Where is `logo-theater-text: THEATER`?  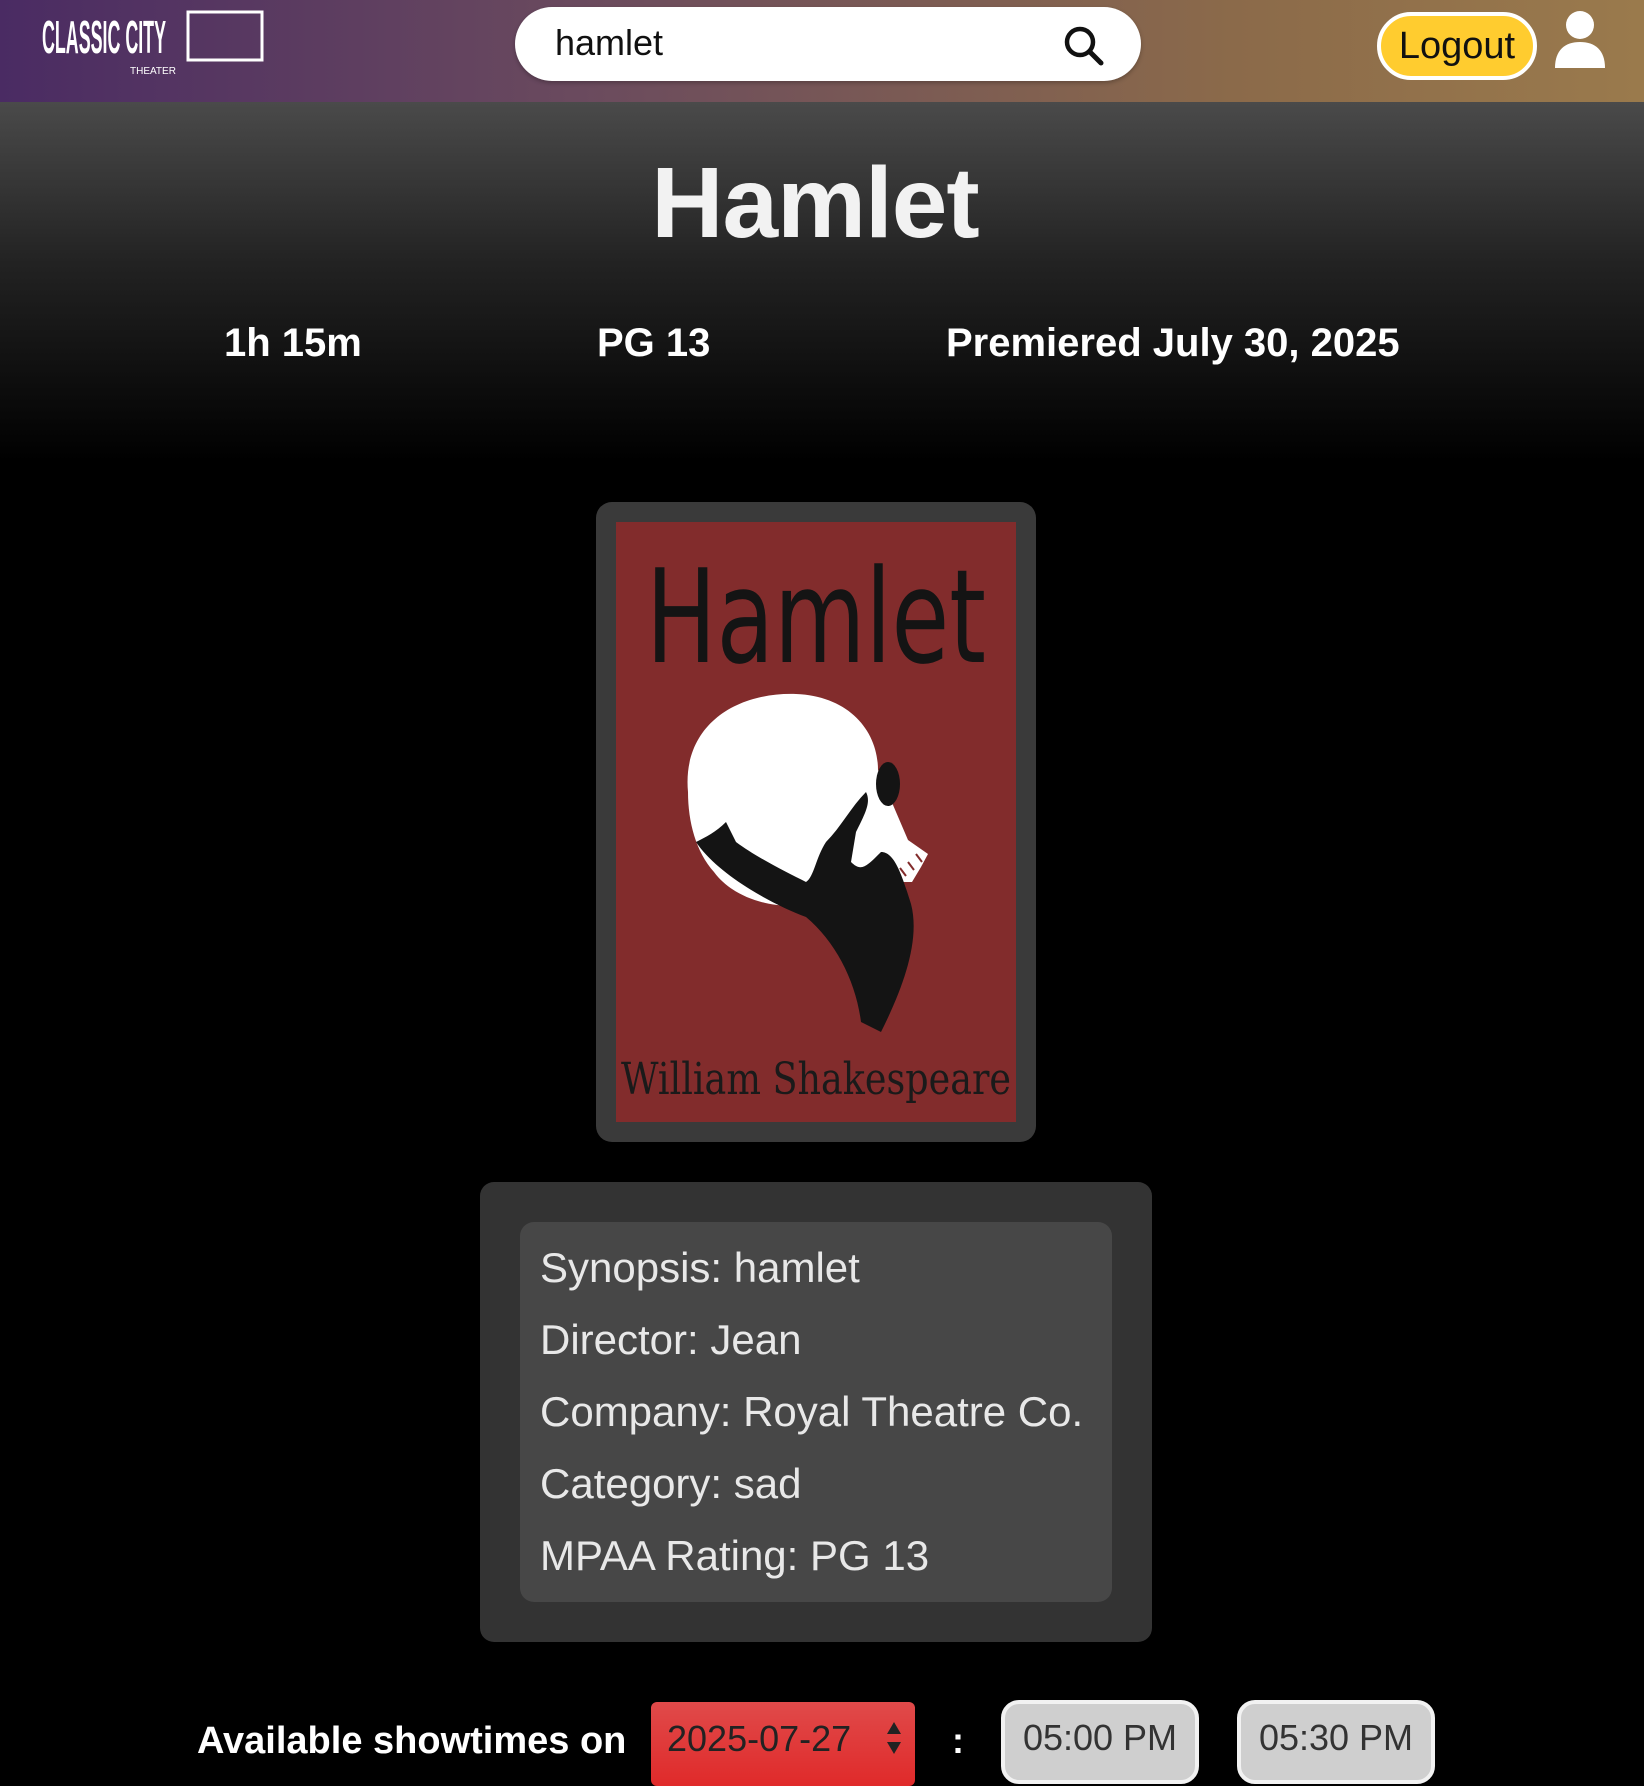
logo-theater-text: THEATER is located at coordinates (153, 71).